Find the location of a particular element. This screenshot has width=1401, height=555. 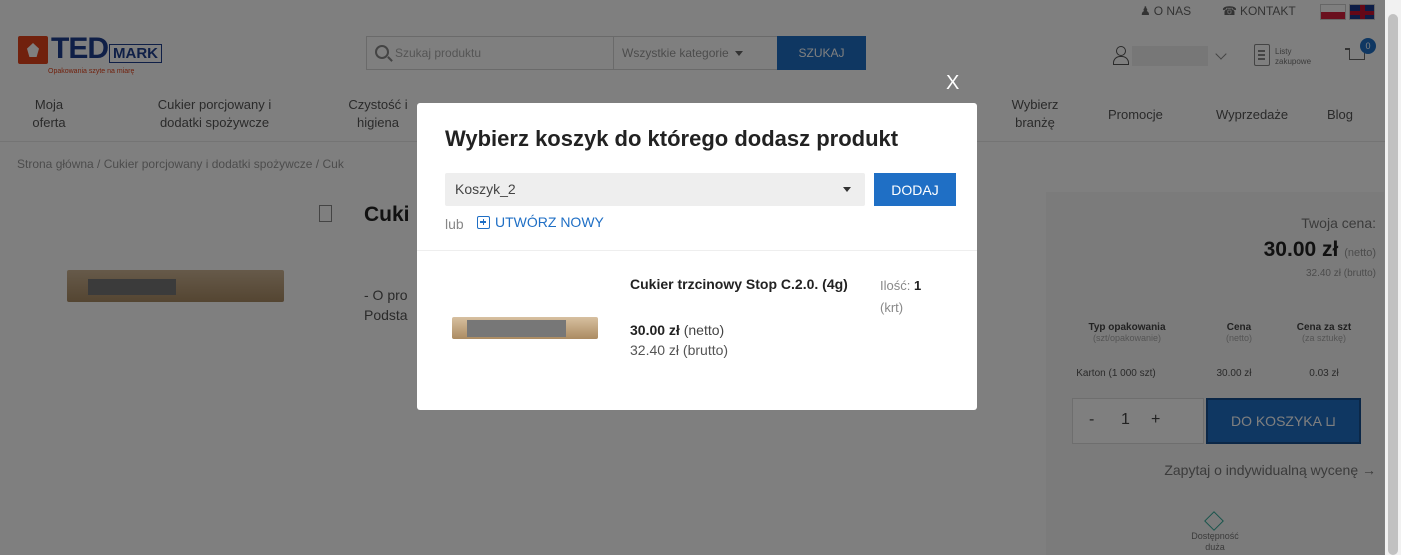

modal-price-gross: 32.40 zł (brutto) is located at coordinates (679, 350).